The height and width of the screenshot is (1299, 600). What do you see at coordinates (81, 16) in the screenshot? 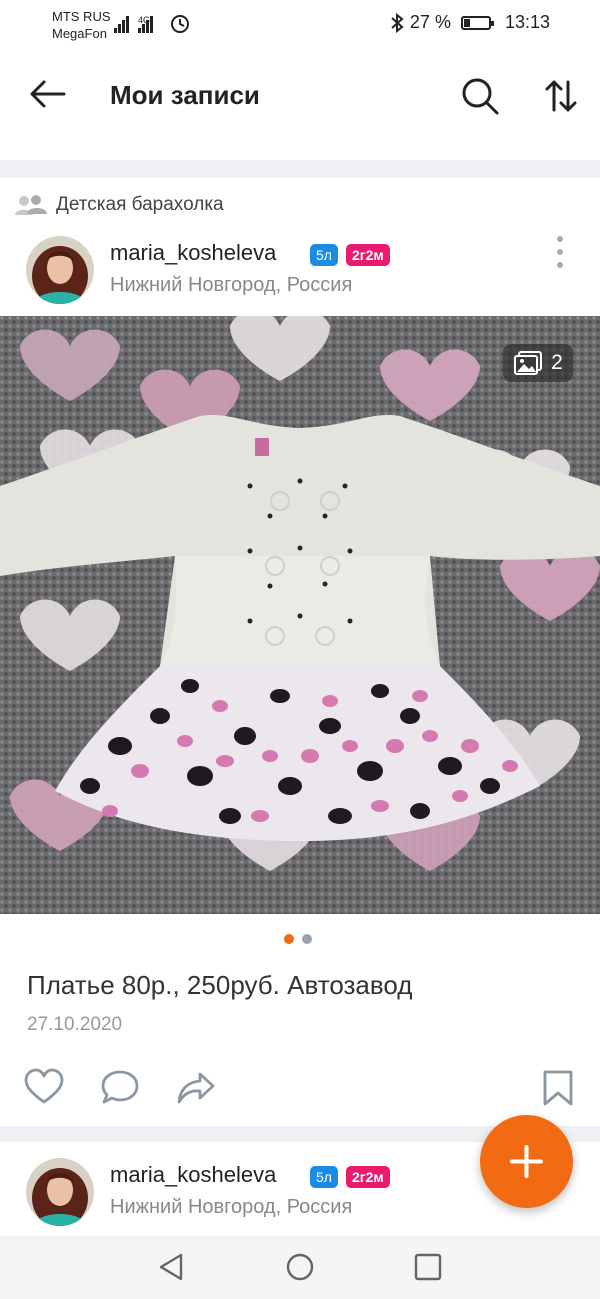
I see `carrier-1: MTS RUS` at bounding box center [81, 16].